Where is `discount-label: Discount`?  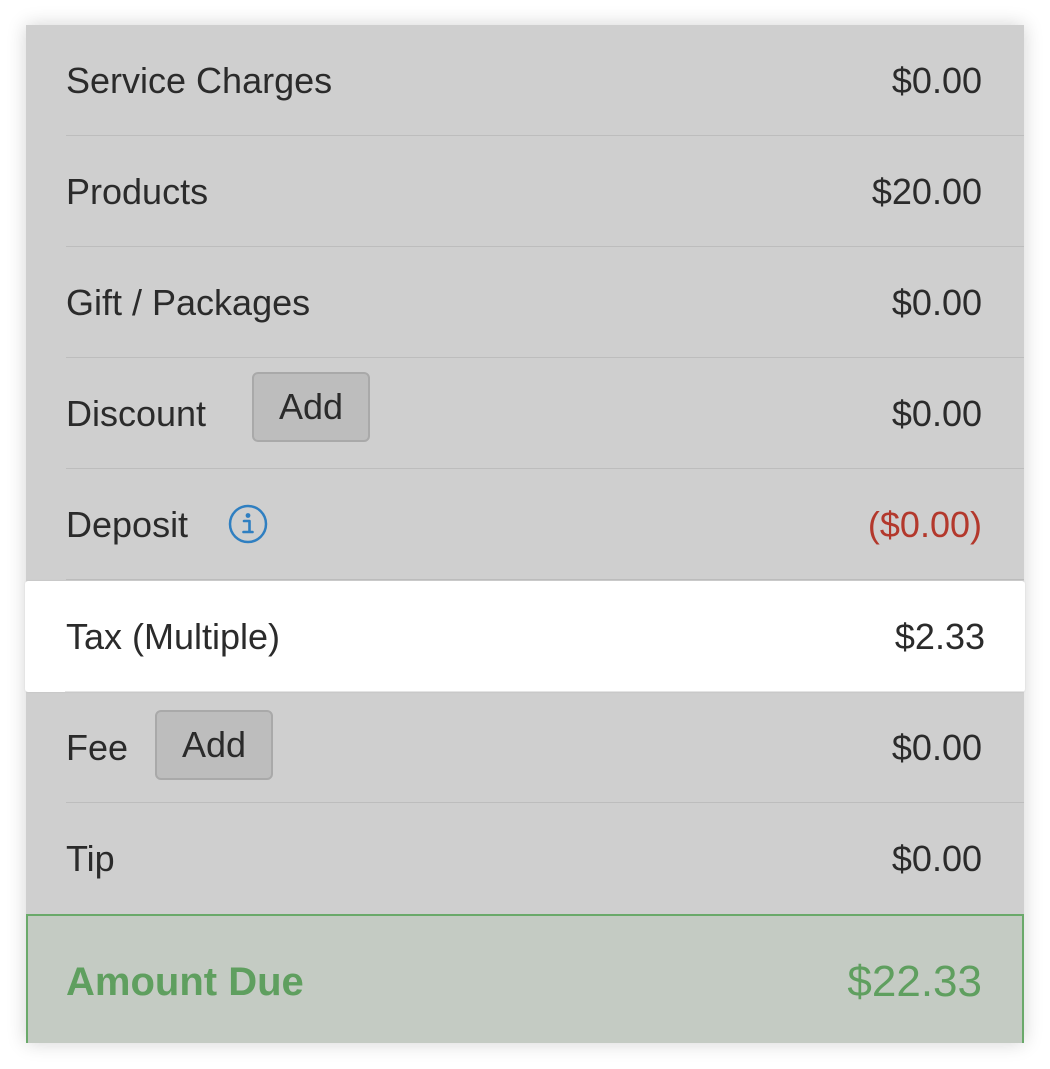 discount-label: Discount is located at coordinates (136, 413).